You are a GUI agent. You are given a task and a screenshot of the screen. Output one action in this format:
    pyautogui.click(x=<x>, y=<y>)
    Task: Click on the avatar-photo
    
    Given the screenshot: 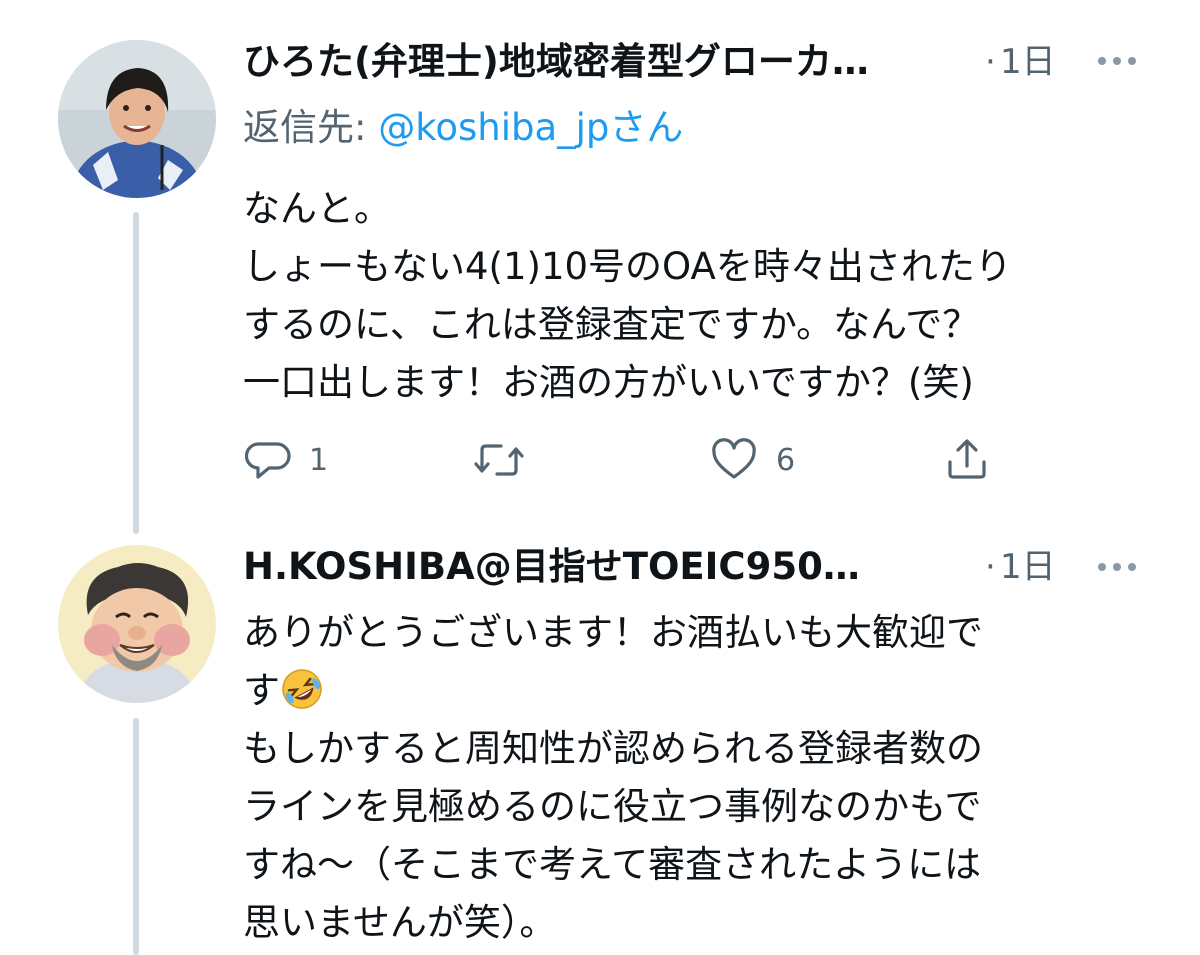 What is the action you would take?
    pyautogui.click(x=137, y=119)
    